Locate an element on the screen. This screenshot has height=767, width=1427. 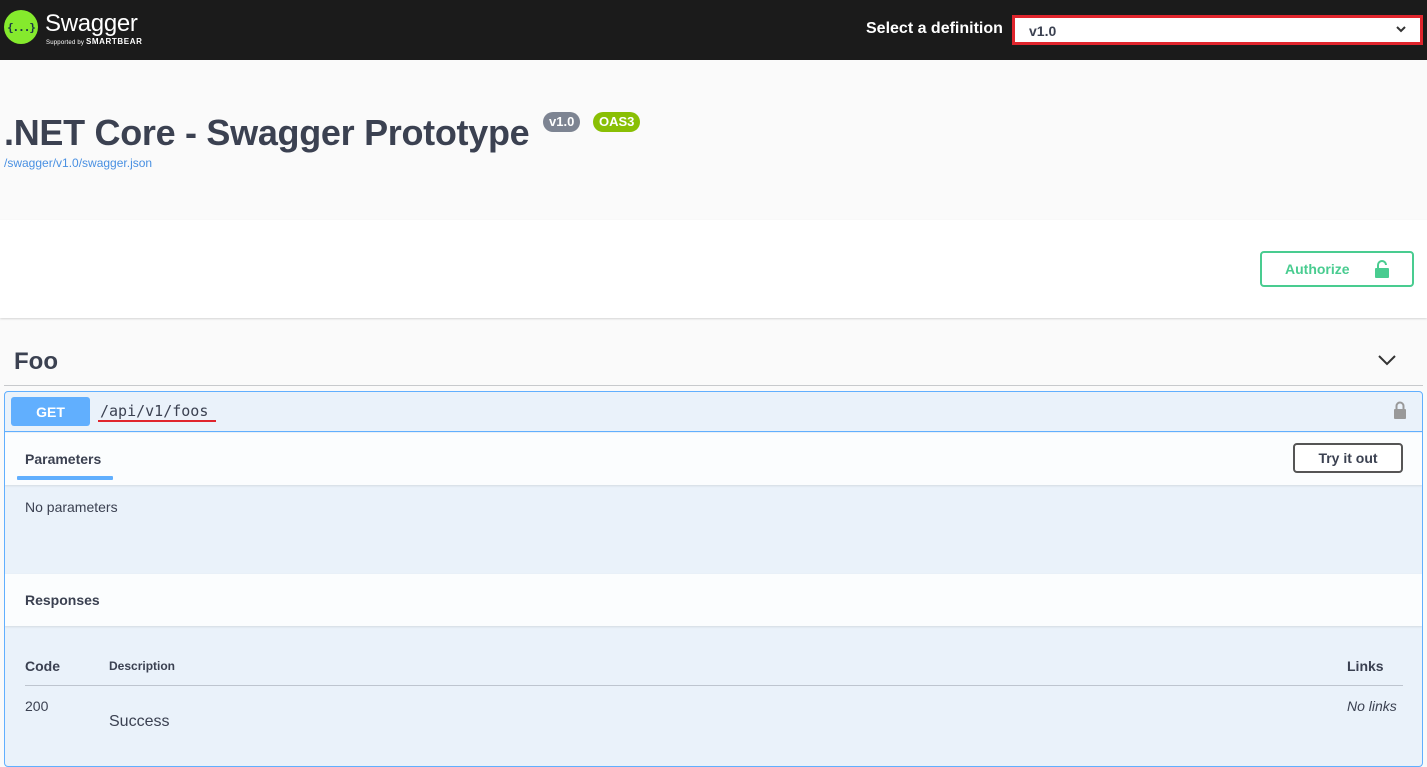
oas-badge: OAS3 is located at coordinates (617, 122).